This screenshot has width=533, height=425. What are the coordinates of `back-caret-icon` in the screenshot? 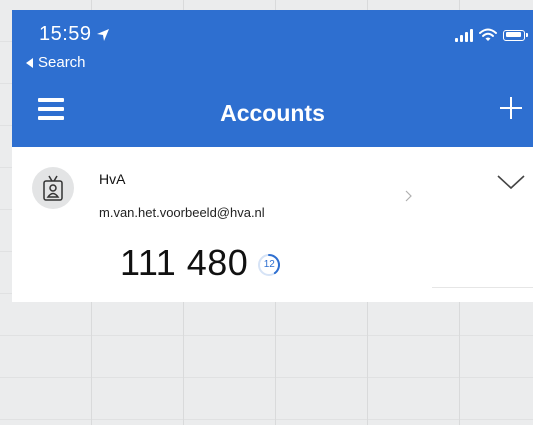 It's located at (29, 62).